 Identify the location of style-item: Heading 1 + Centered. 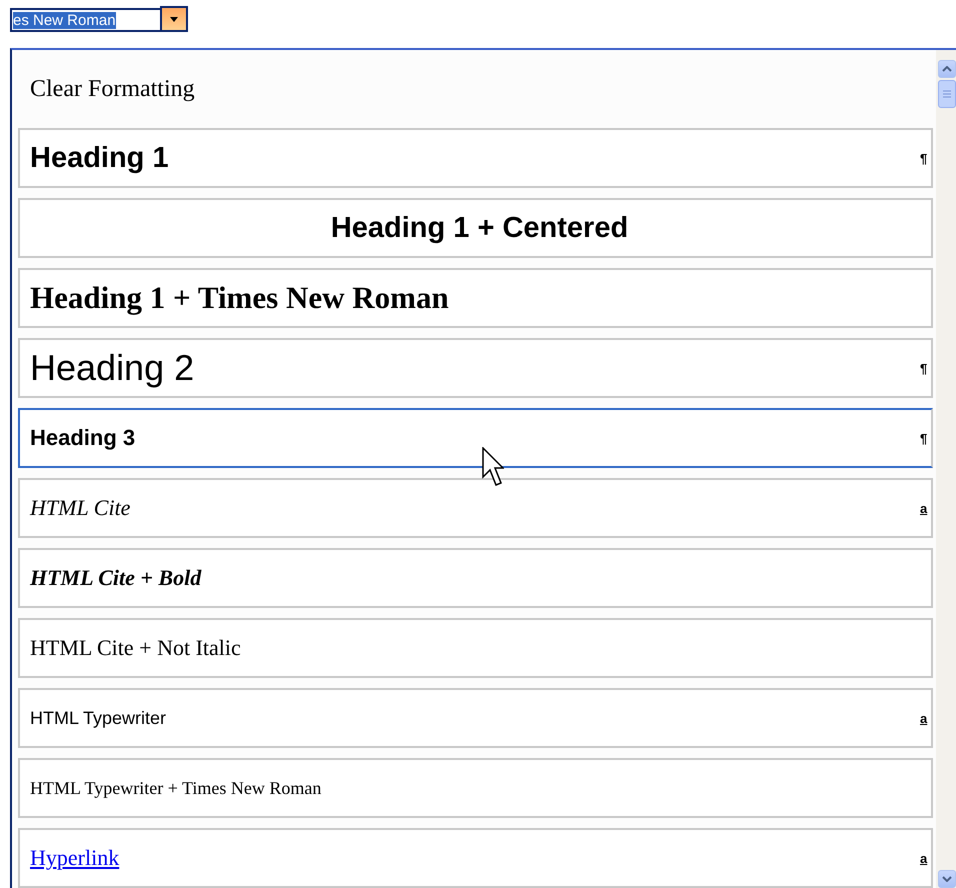
(475, 228).